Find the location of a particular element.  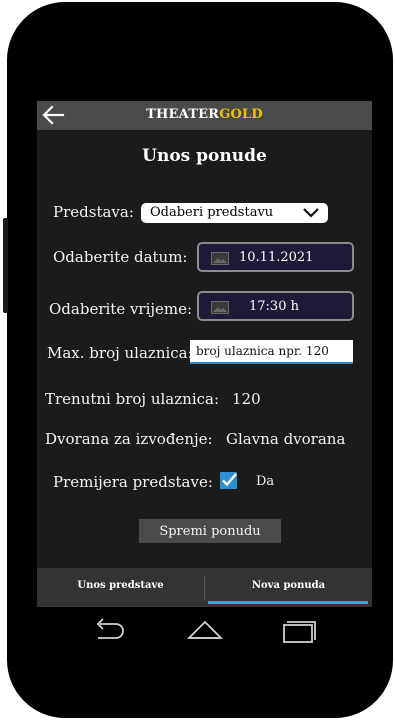

dvorana-label: Dvorana za izvođenje: is located at coordinates (129, 439).